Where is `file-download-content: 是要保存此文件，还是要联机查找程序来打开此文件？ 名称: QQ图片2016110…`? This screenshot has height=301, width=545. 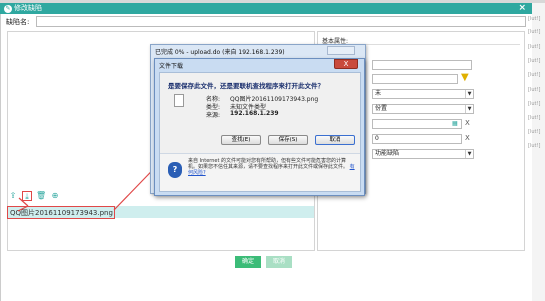
file-download-content: 是要保存此文件，还是要联机查找程序来打开此文件？ 名称: QQ图片2016110… is located at coordinates (260, 132).